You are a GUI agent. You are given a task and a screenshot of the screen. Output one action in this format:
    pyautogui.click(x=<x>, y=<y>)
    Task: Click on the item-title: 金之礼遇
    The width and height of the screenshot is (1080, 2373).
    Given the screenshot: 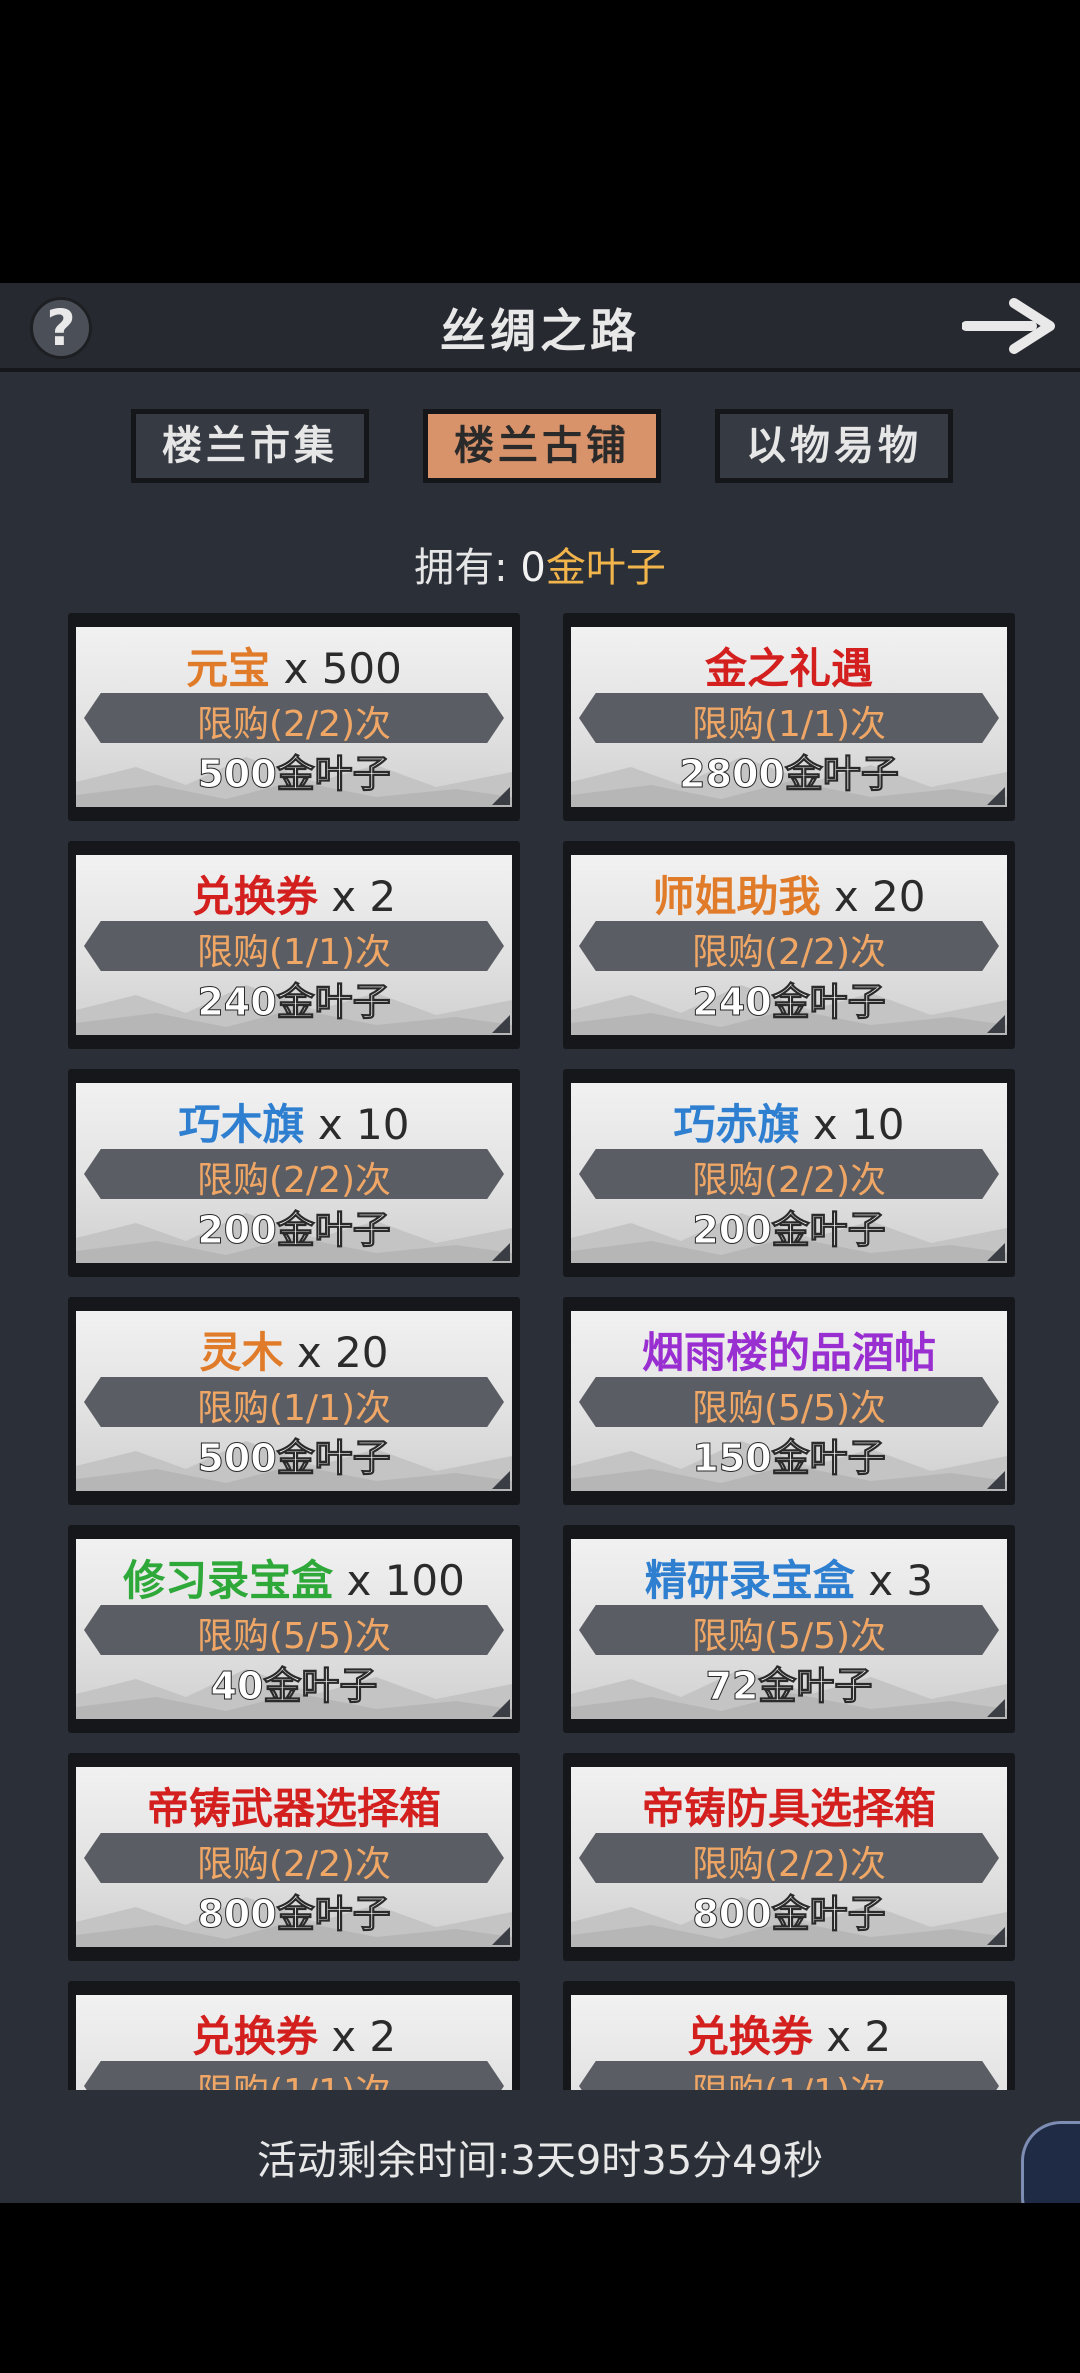 What is the action you would take?
    pyautogui.click(x=788, y=668)
    